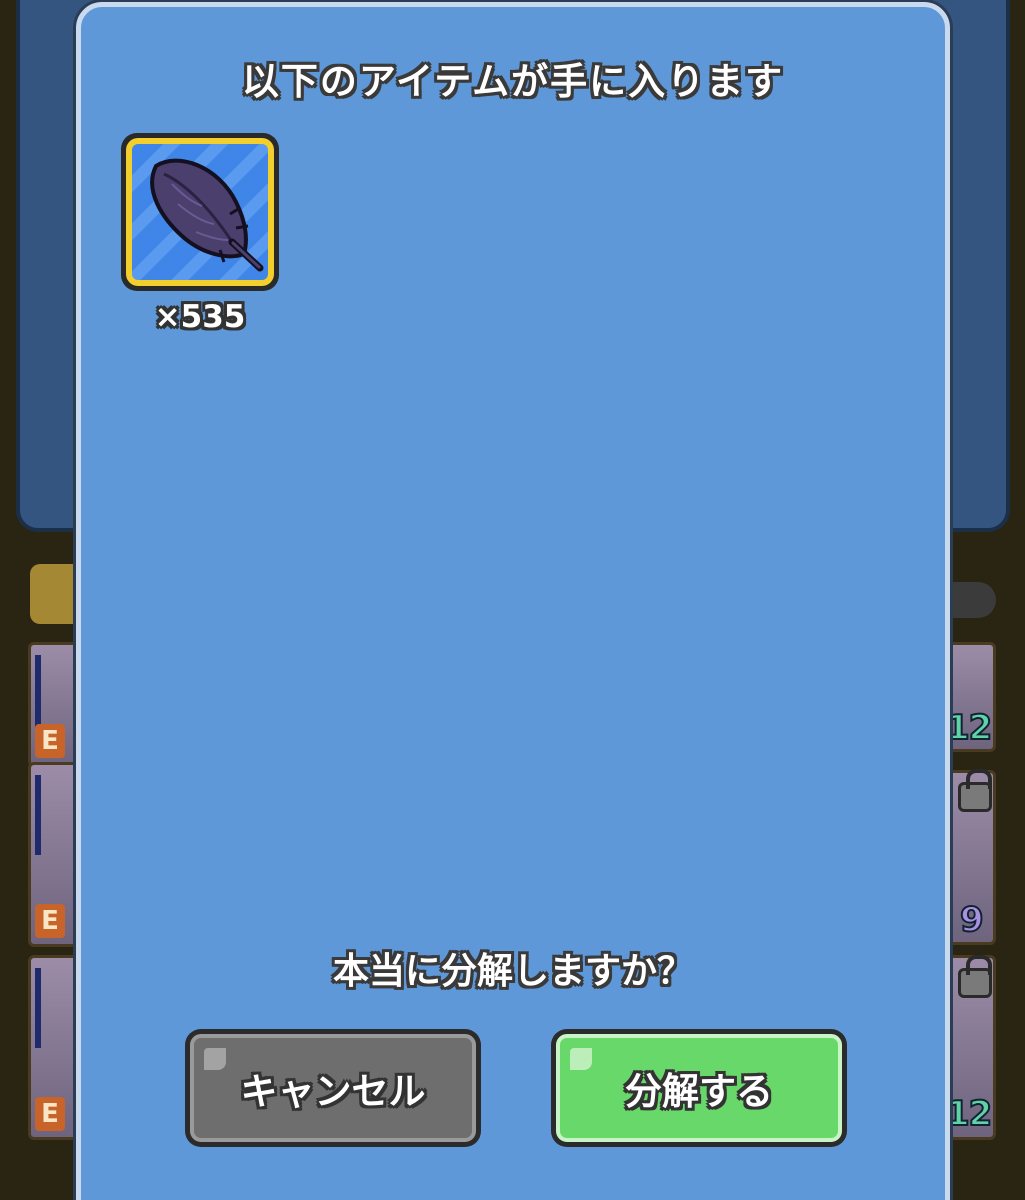  Describe the element at coordinates (513, 81) in the screenshot. I see `dialog-title: 以下のアイテムが手に入ります` at that location.